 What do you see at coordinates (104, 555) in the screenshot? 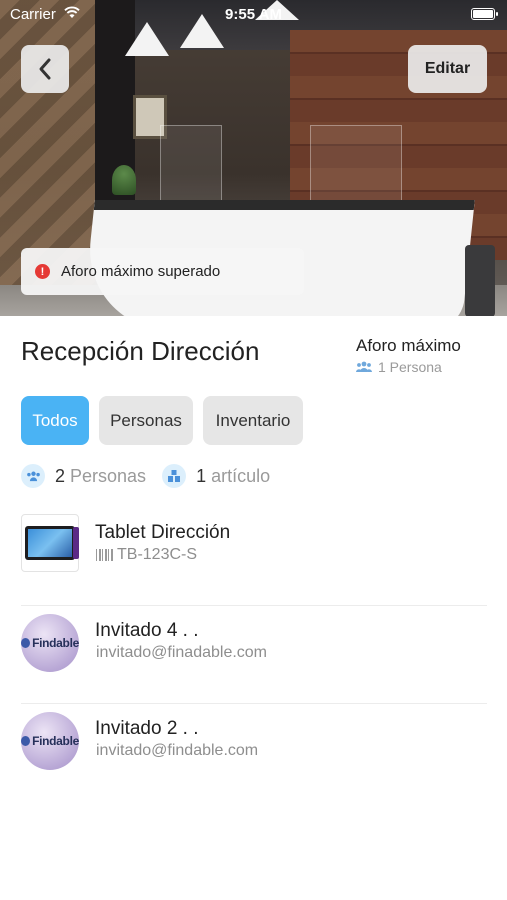
I see `barcode-icon` at bounding box center [104, 555].